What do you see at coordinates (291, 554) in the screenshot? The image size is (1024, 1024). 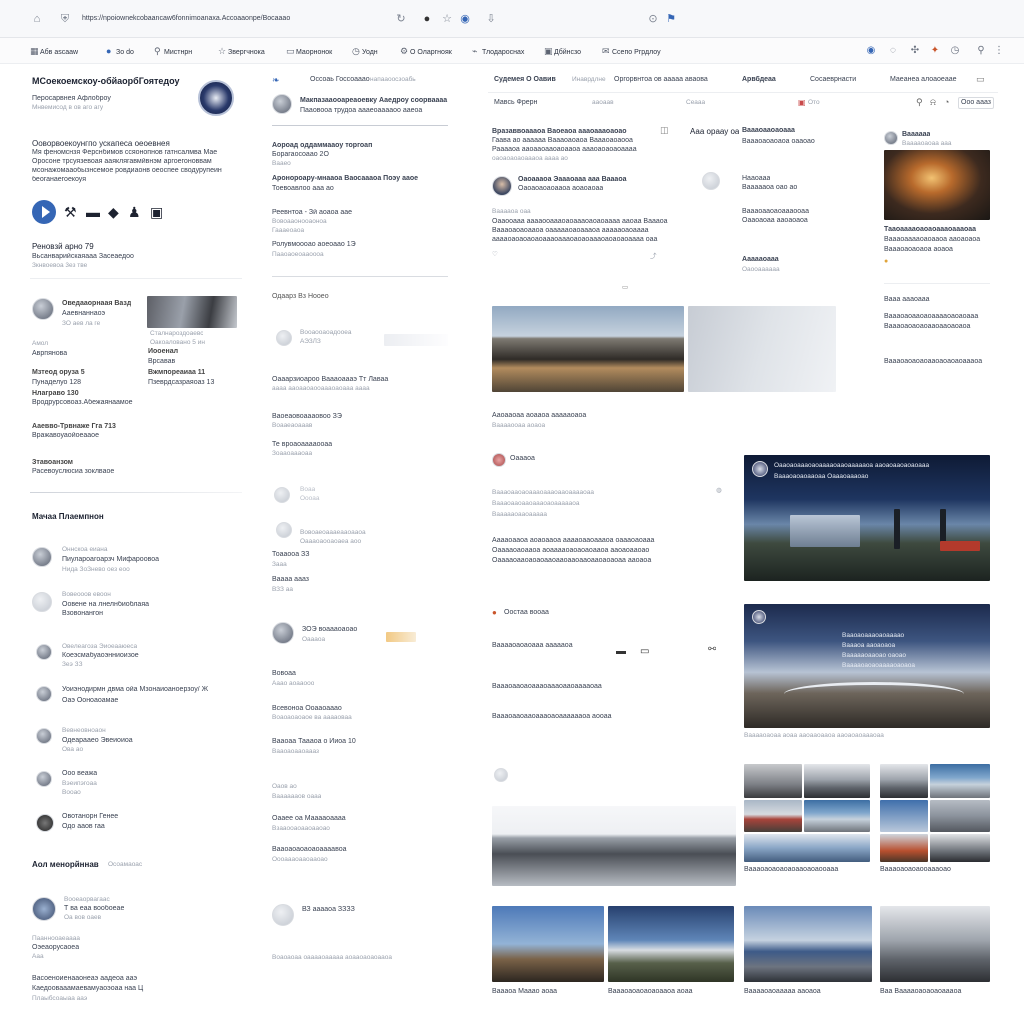 I see `mid-list-title: Тоааооа ЗЗ` at bounding box center [291, 554].